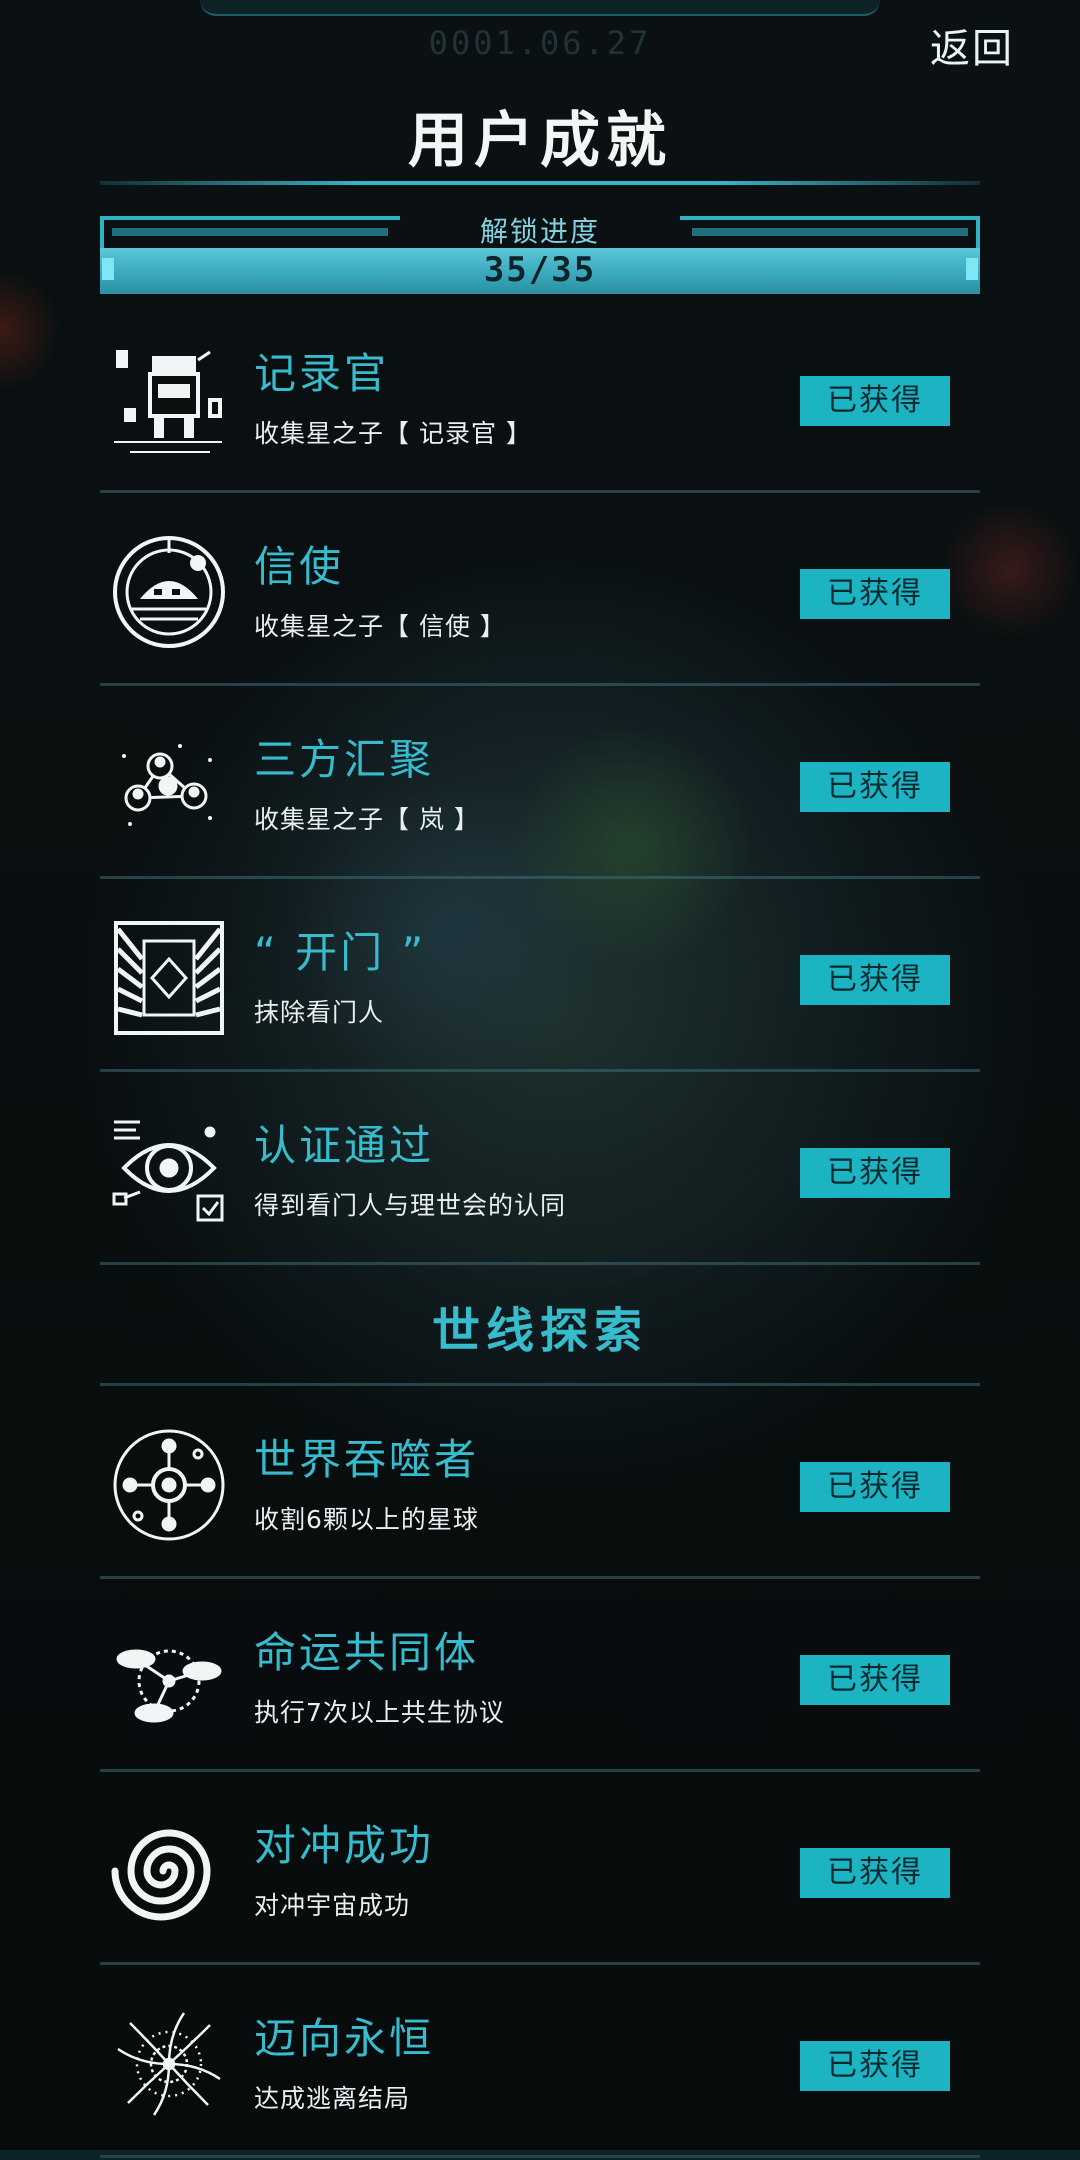 The height and width of the screenshot is (2160, 1080). Describe the element at coordinates (540, 1168) in the screenshot. I see `achievement-item: 认证通过 得到看门人与理世会的认同 已获得` at that location.